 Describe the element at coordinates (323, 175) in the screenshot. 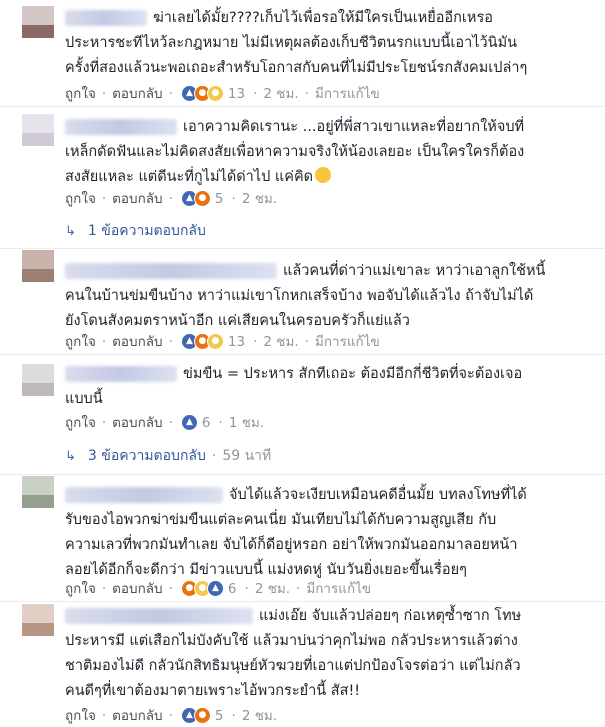

I see `grin-emoji-icon` at that location.